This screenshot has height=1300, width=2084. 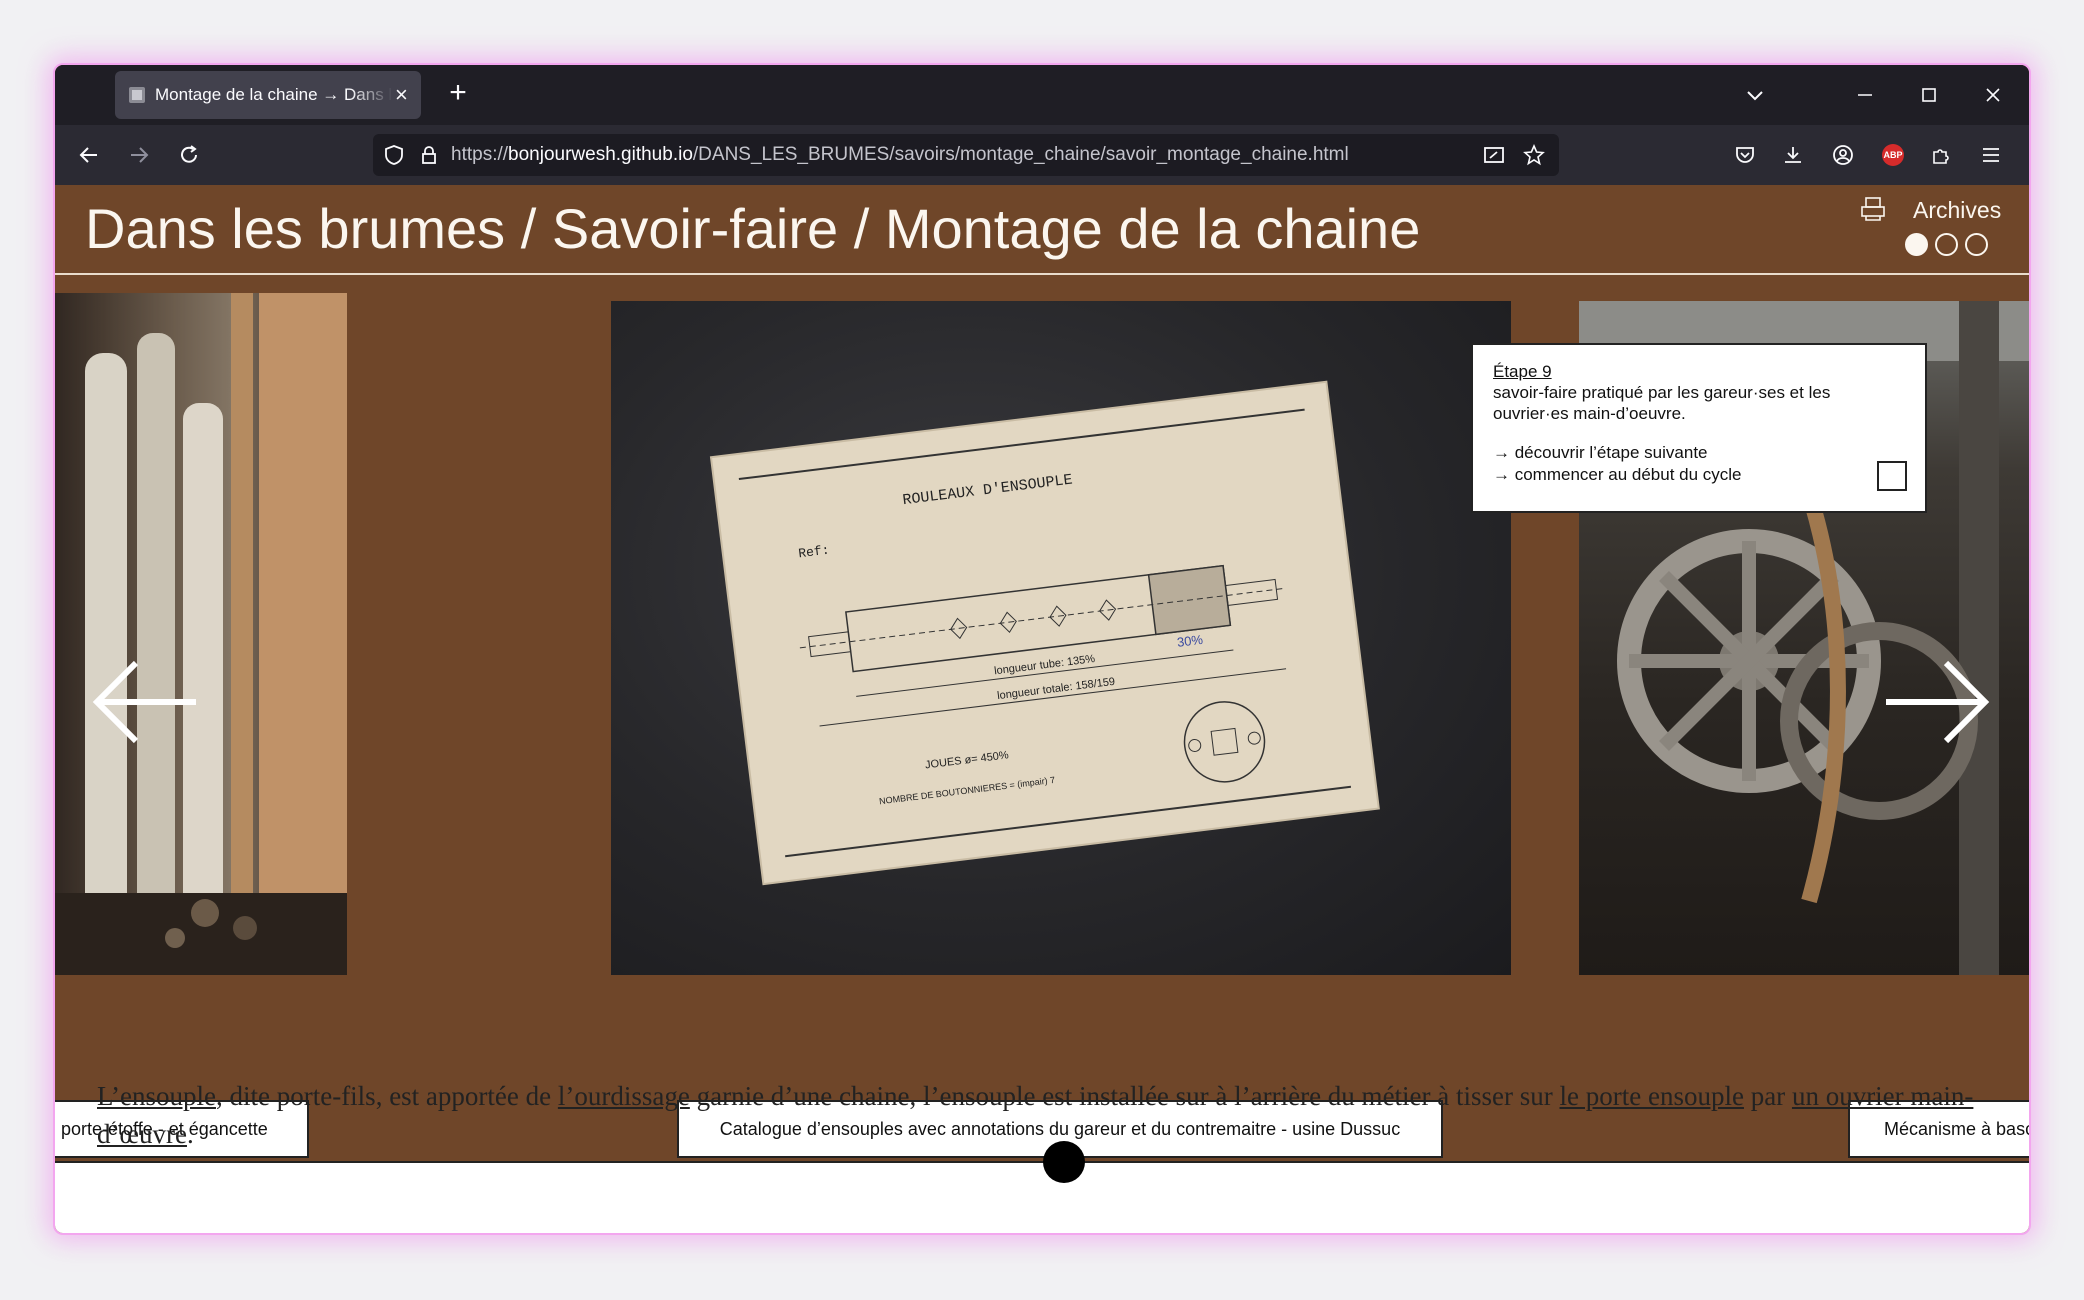 I want to click on chevron-down-icon, so click(x=1755, y=96).